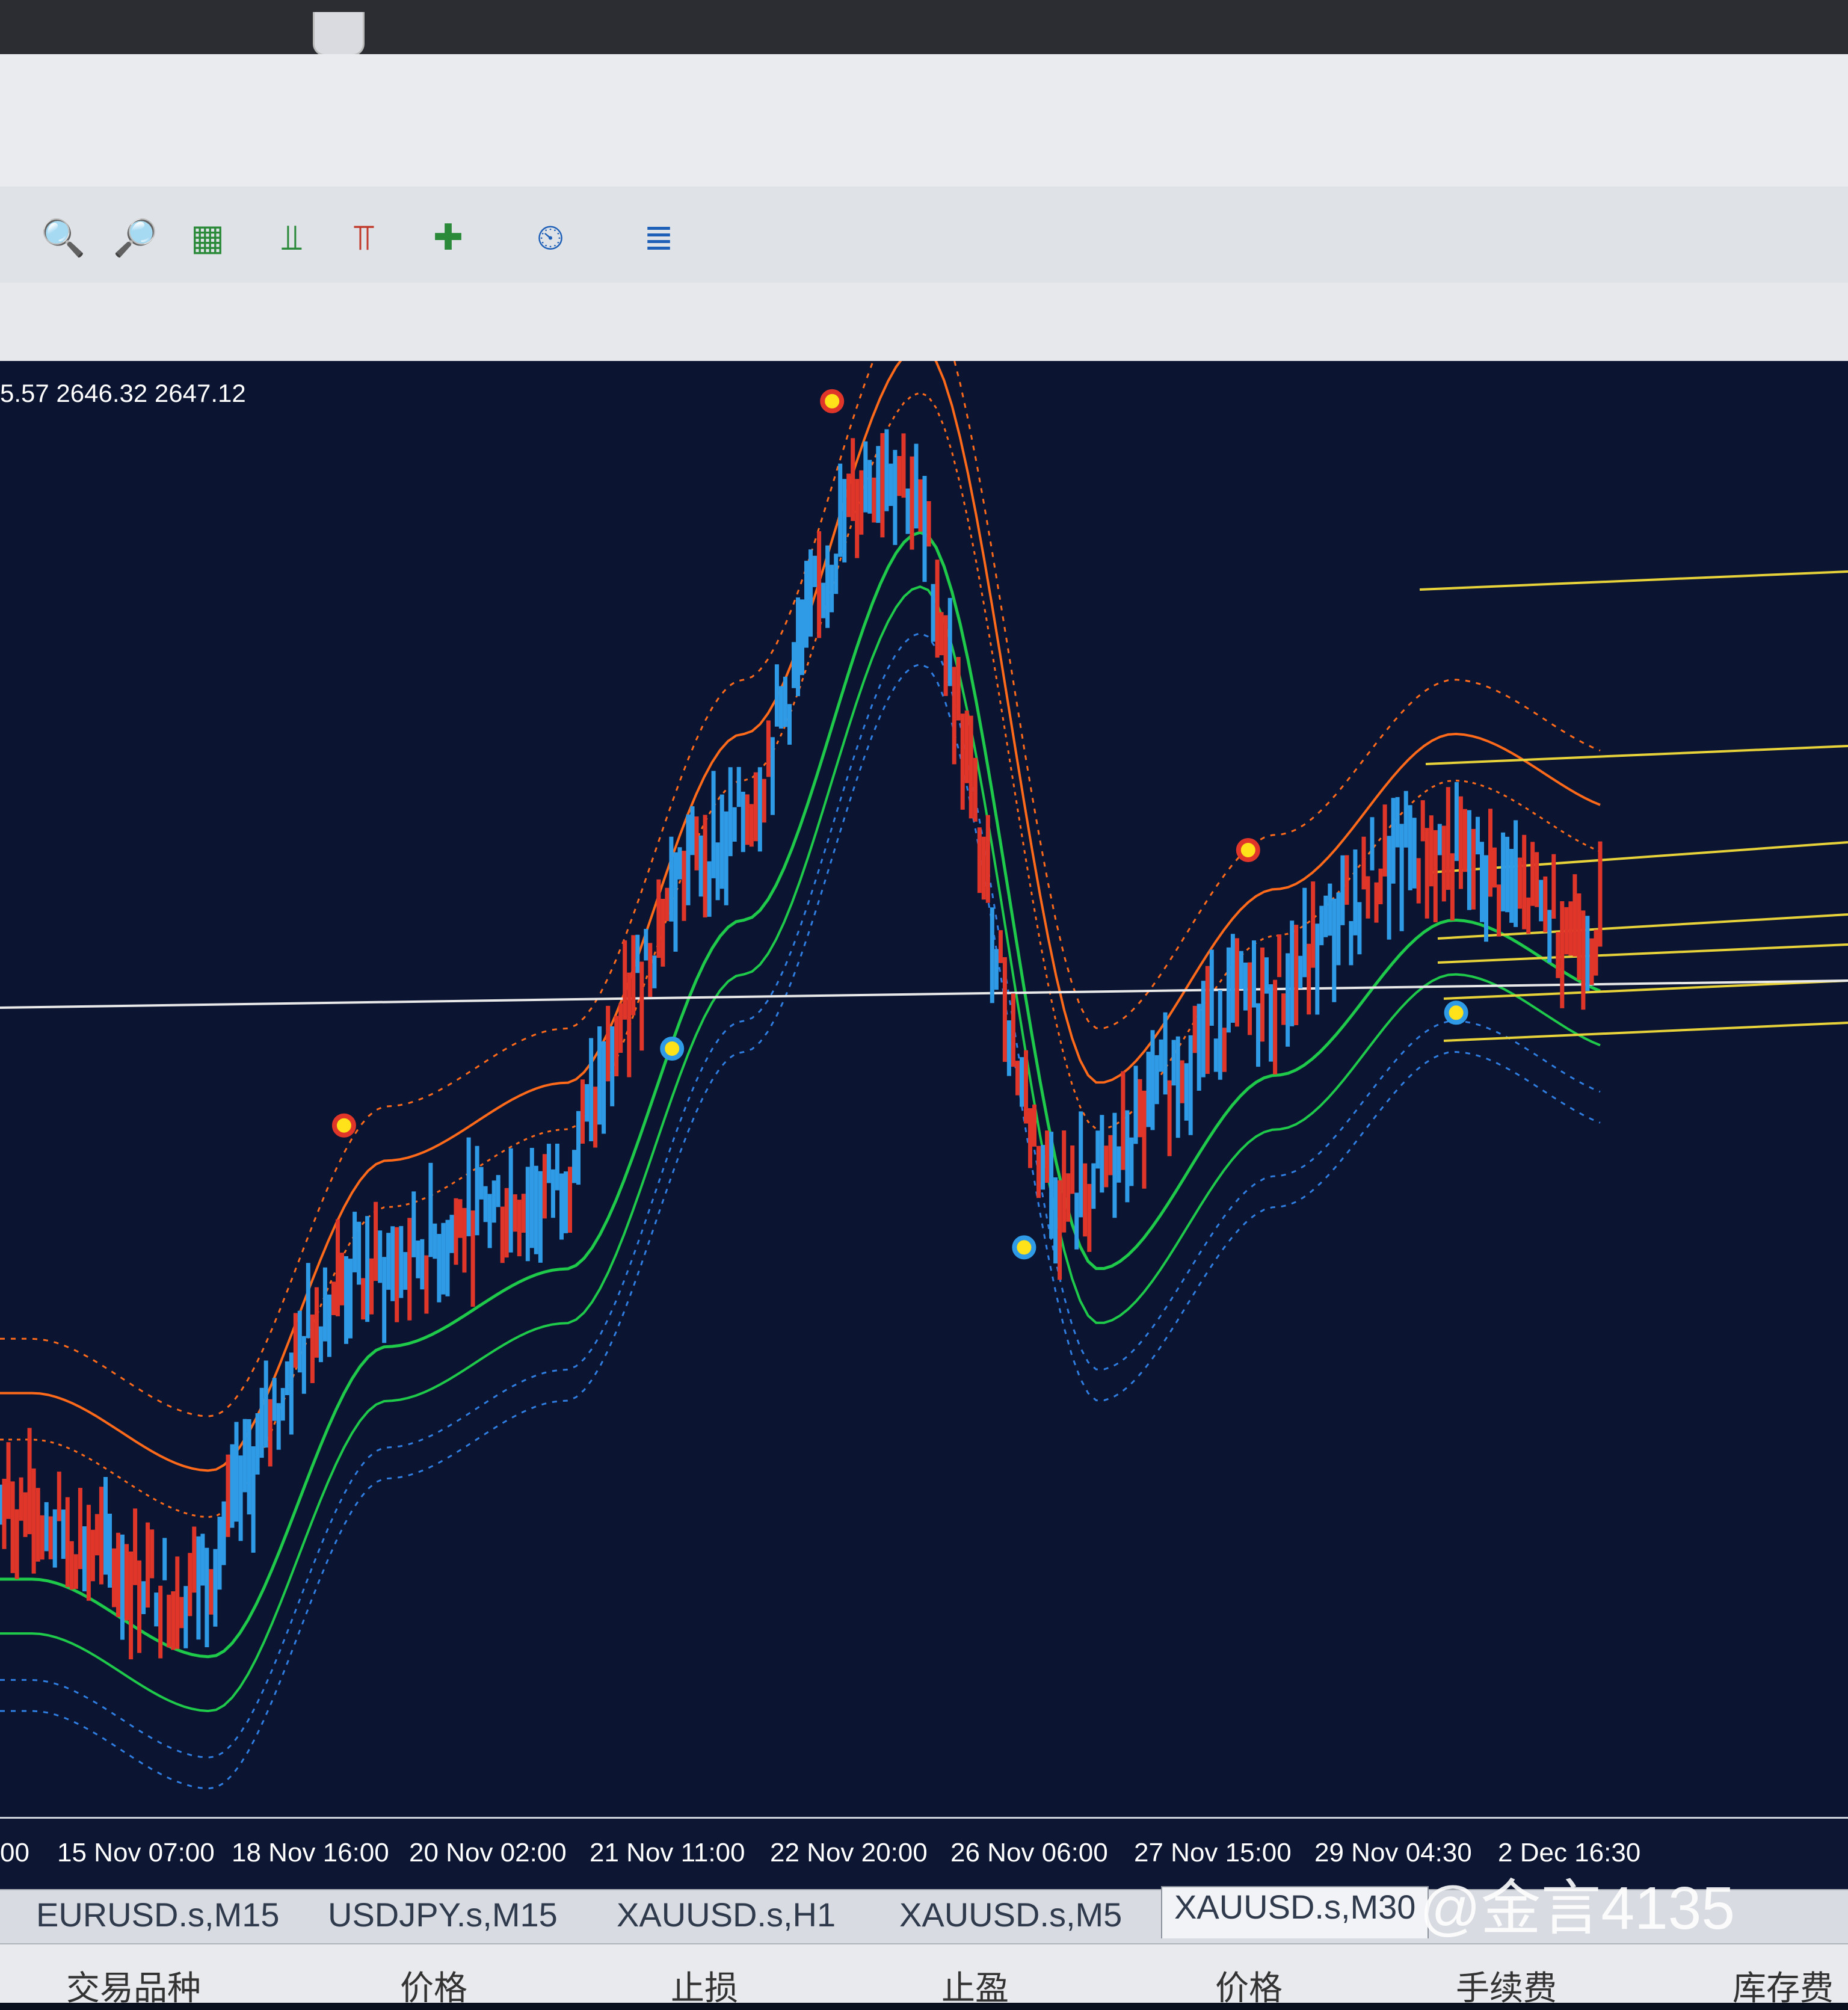 This screenshot has width=1848, height=2010. I want to click on tile-windows-icon: ▦, so click(208, 238).